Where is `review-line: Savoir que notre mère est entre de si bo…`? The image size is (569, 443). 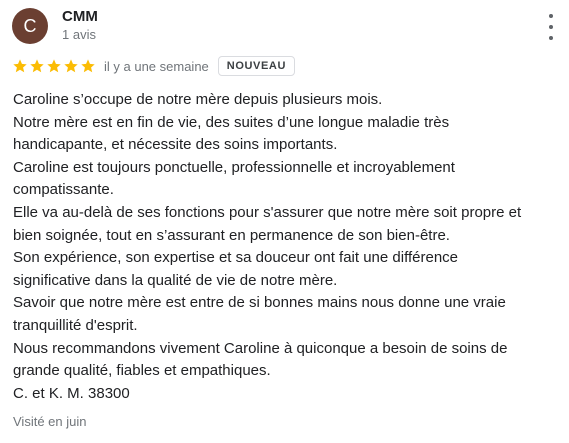
review-line: Savoir que notre mère est entre de si bo… is located at coordinates (259, 303).